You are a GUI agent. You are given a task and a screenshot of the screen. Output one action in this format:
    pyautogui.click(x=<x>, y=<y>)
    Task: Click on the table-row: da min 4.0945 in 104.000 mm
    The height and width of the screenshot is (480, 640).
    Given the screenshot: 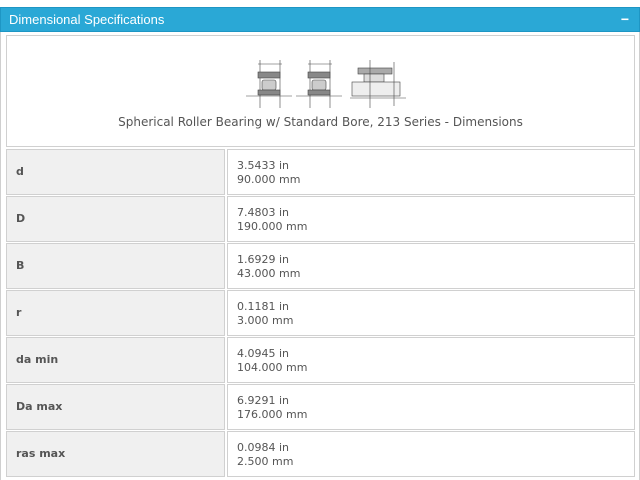 What is the action you would take?
    pyautogui.click(x=320, y=360)
    